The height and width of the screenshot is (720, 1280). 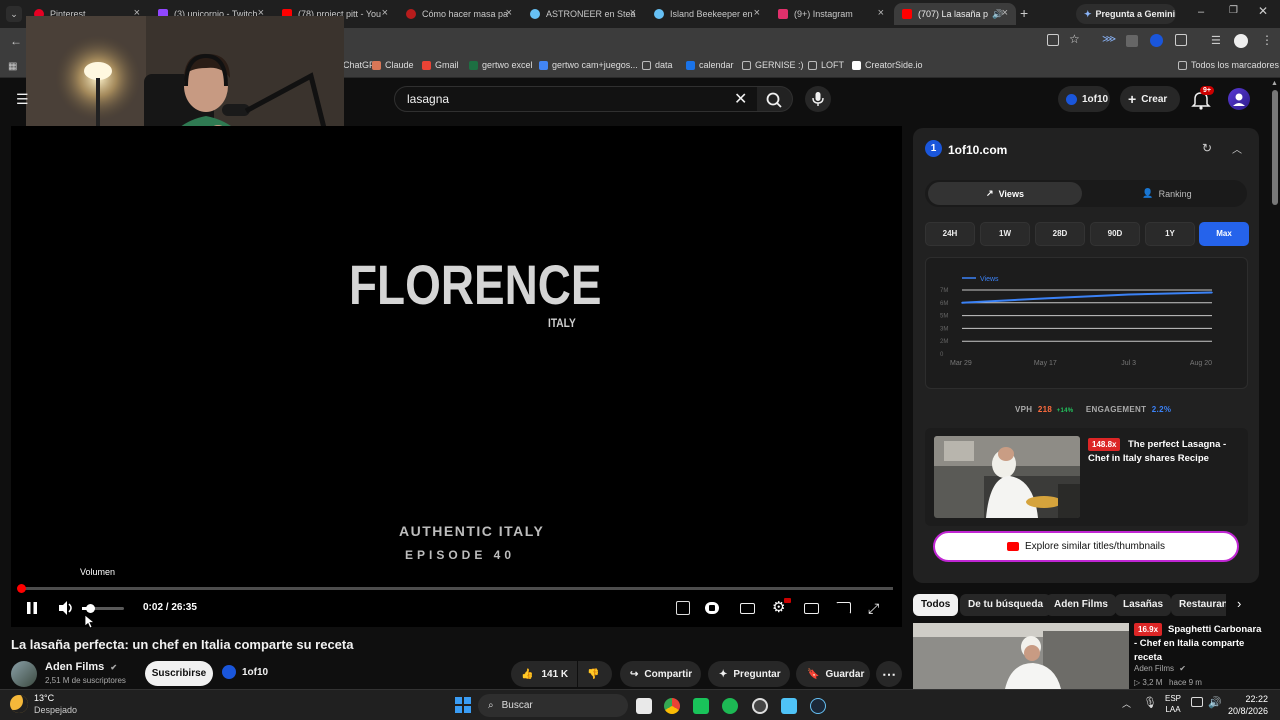 I want to click on save-button: 🔖 Guardar, so click(x=833, y=674).